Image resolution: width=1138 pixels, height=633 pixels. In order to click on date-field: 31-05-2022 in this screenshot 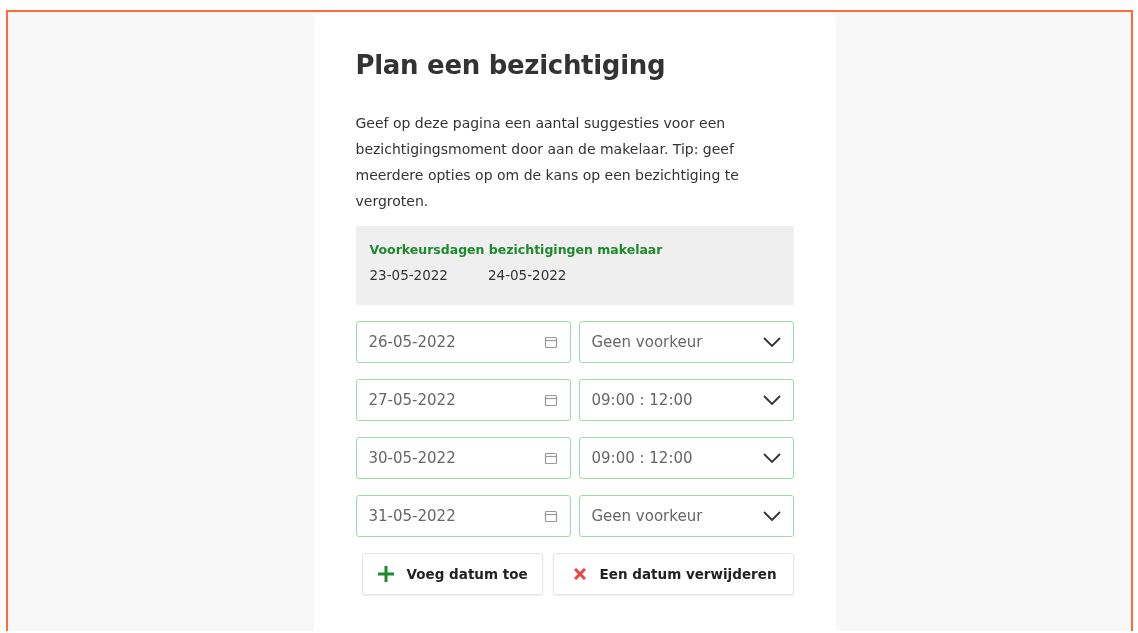, I will do `click(463, 516)`.